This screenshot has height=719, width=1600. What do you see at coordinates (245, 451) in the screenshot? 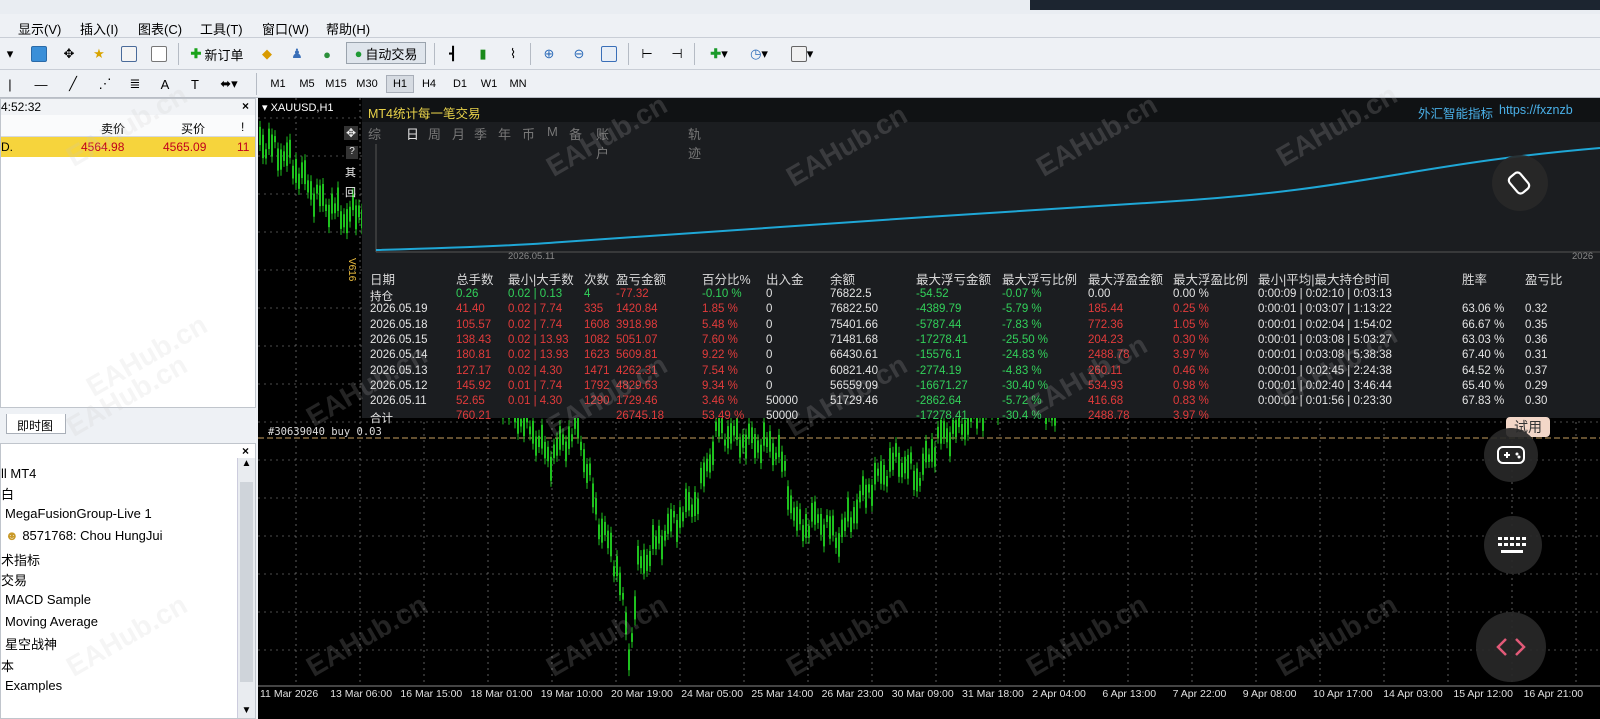
I see `navigator-close-icon: ×` at bounding box center [245, 451].